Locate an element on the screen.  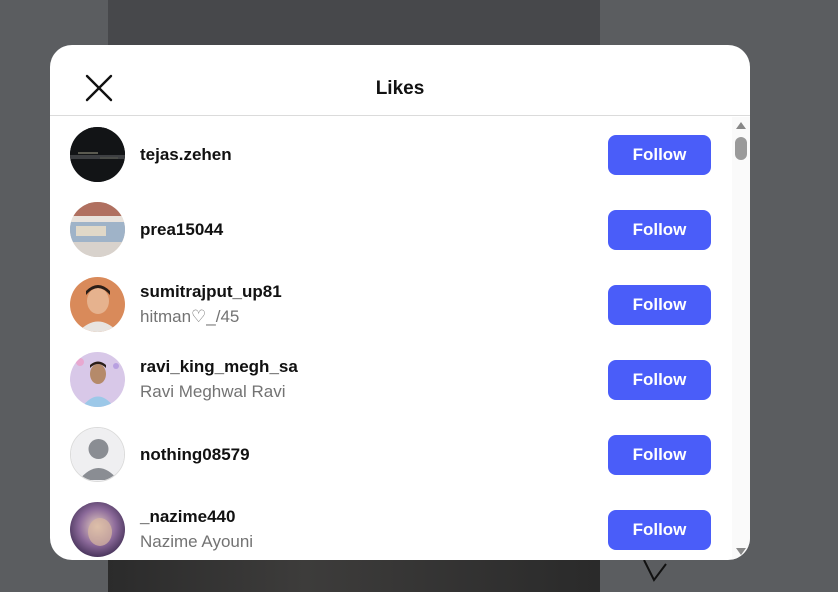
username: nothing08579 is located at coordinates (195, 455).